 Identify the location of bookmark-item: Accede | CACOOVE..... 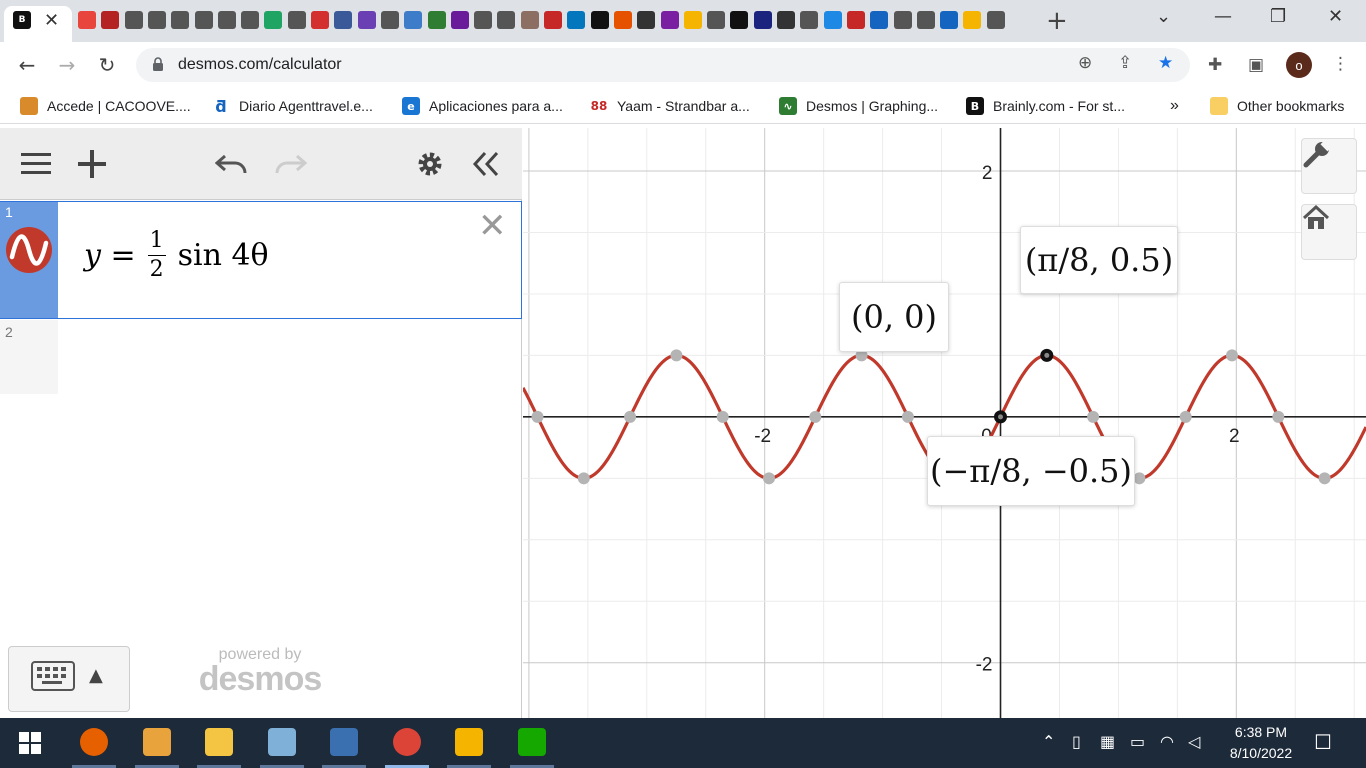
(105, 106).